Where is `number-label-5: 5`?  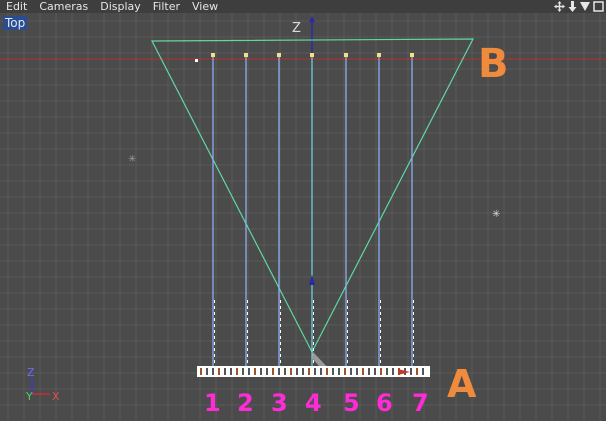
number-label-5: 5 is located at coordinates (351, 403).